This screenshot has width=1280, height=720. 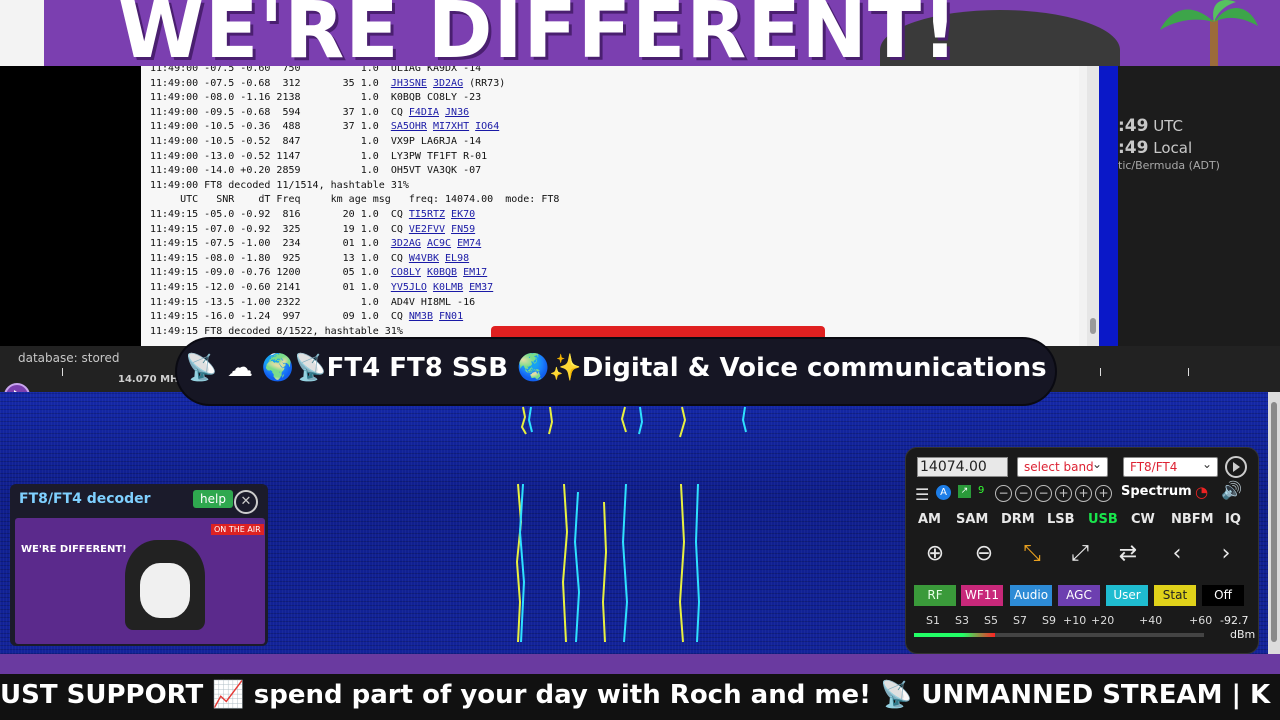 What do you see at coordinates (1233, 519) in the screenshot?
I see `mode-button-iq: IQ` at bounding box center [1233, 519].